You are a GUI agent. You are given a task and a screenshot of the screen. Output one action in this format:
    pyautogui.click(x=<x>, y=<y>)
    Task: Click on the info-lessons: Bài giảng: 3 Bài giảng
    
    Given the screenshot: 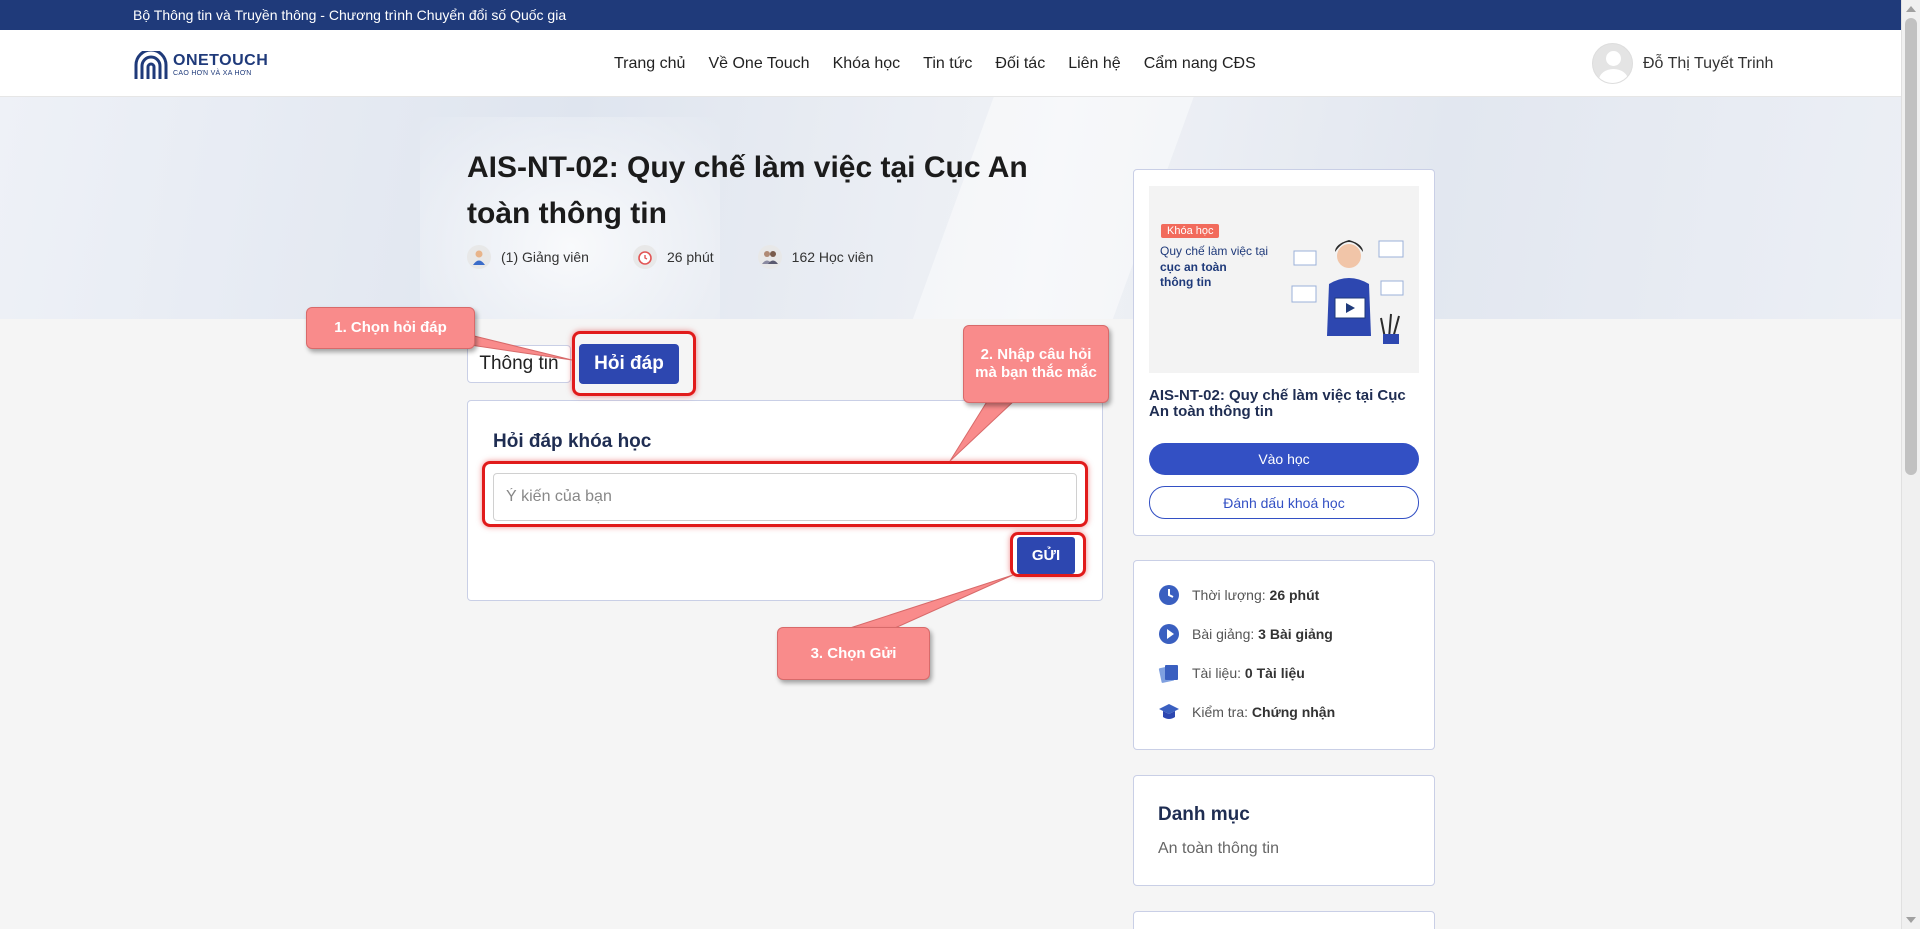 What is the action you would take?
    pyautogui.click(x=1245, y=634)
    